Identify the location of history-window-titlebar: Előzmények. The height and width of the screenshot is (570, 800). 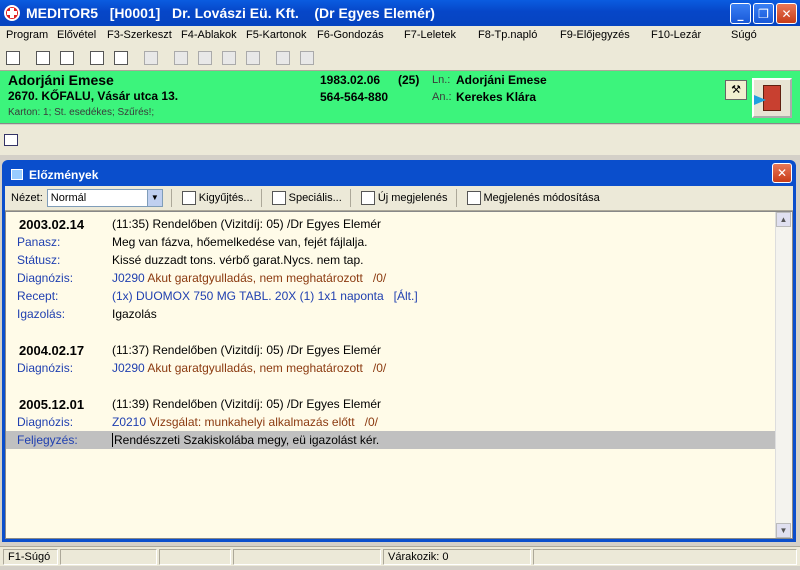
(399, 174).